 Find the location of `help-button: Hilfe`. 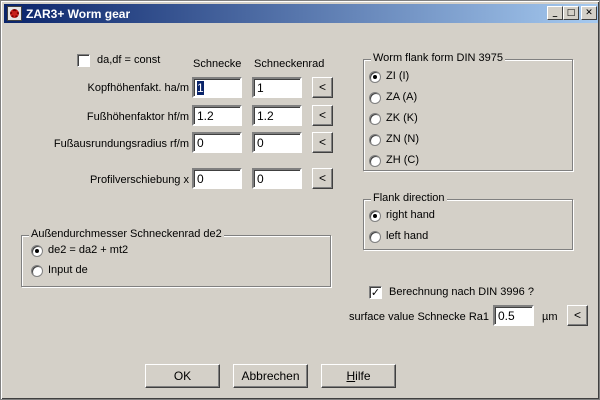

help-button: Hilfe is located at coordinates (358, 376).